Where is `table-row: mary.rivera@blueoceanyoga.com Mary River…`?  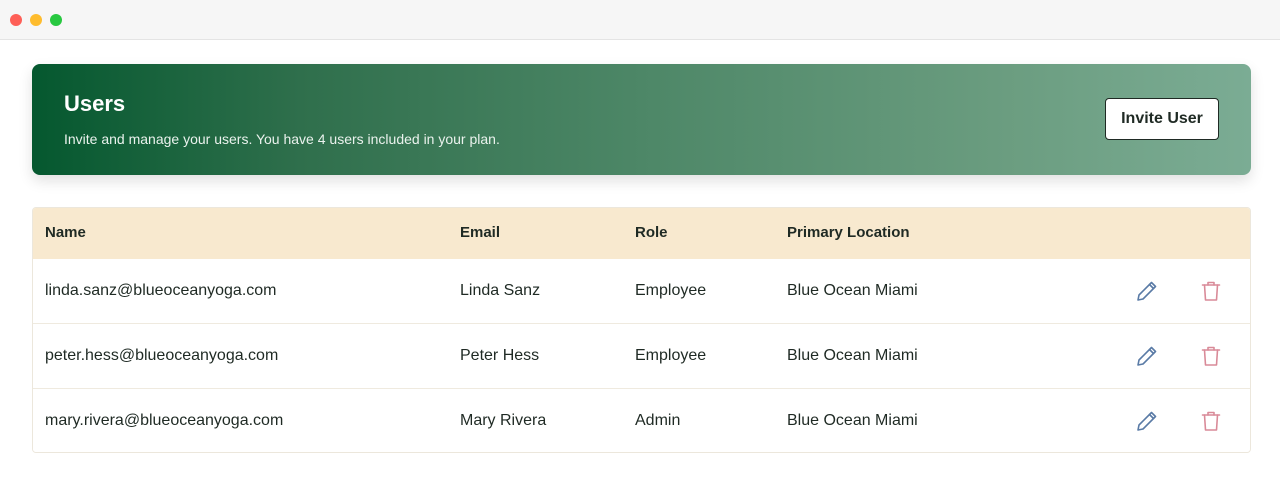
table-row: mary.rivera@blueoceanyoga.com Mary River… is located at coordinates (641, 420).